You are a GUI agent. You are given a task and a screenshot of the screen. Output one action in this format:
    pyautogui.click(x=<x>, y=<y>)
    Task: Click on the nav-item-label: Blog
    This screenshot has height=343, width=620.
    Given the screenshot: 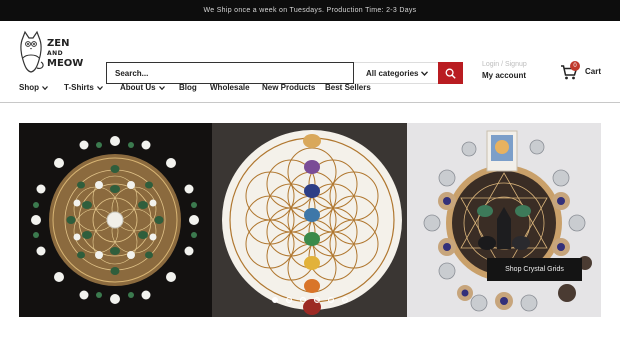 What is the action you would take?
    pyautogui.click(x=188, y=87)
    